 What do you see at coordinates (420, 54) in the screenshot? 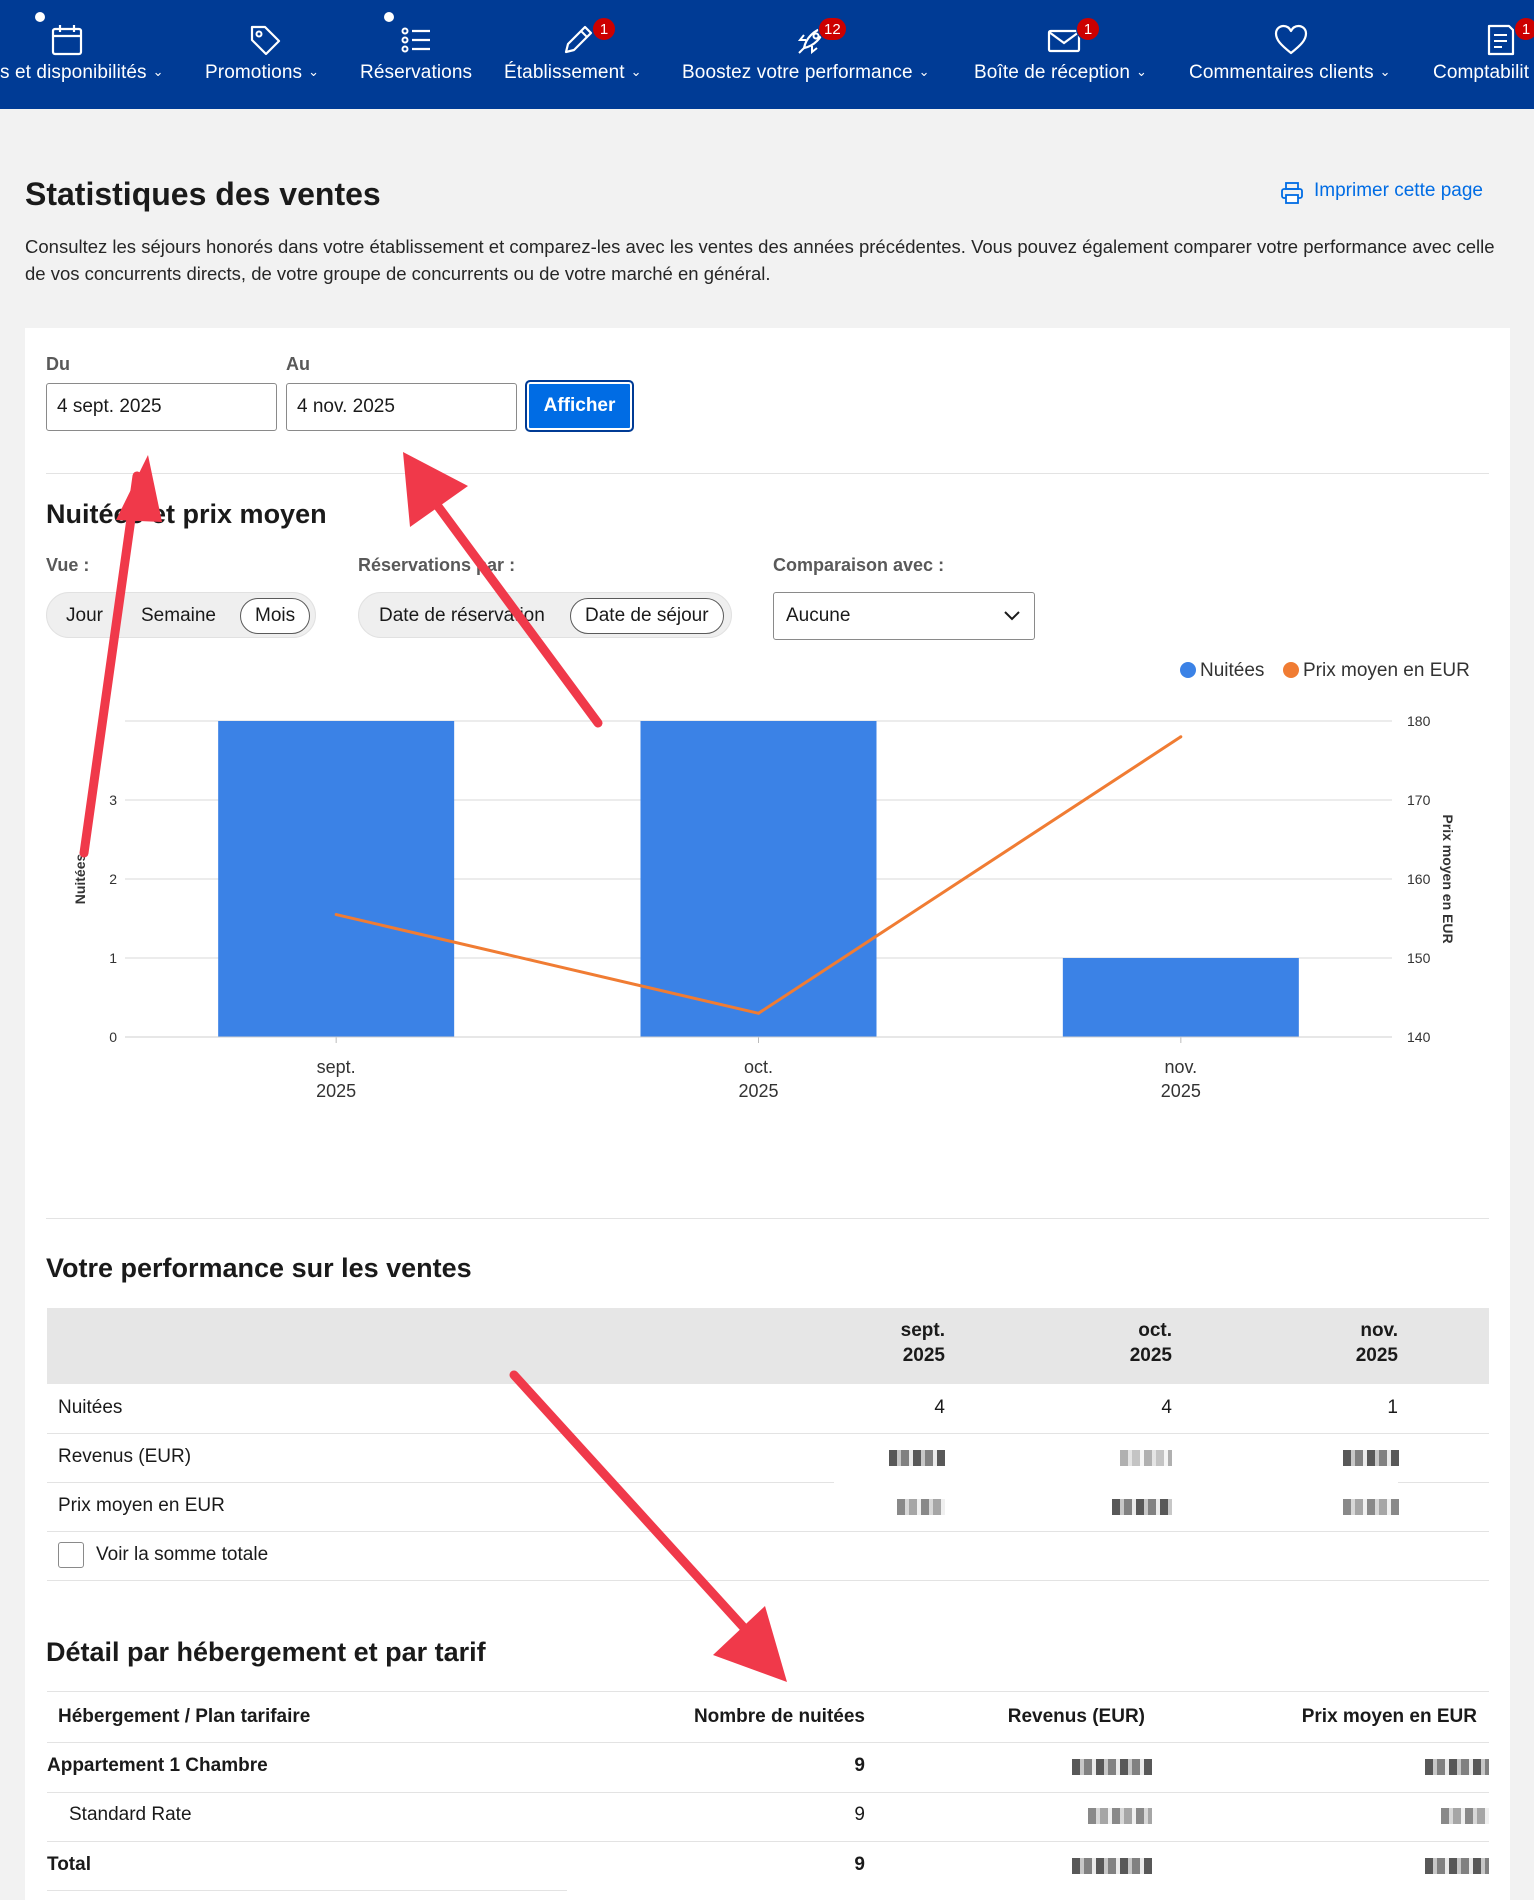
I see `nav-item-reservations: Réservations` at bounding box center [420, 54].